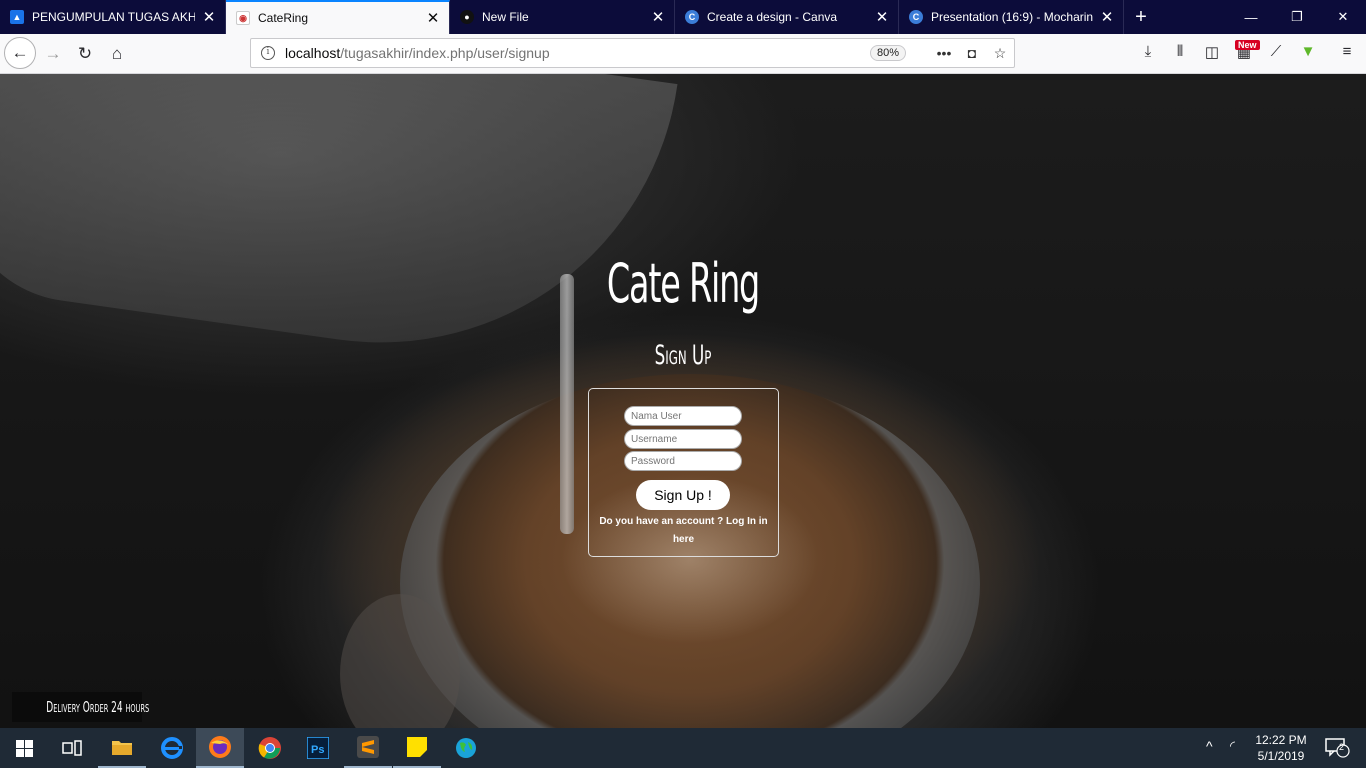 The width and height of the screenshot is (1366, 768). Describe the element at coordinates (683, 531) in the screenshot. I see `login-link: Do you have an account ? Log In in here` at that location.